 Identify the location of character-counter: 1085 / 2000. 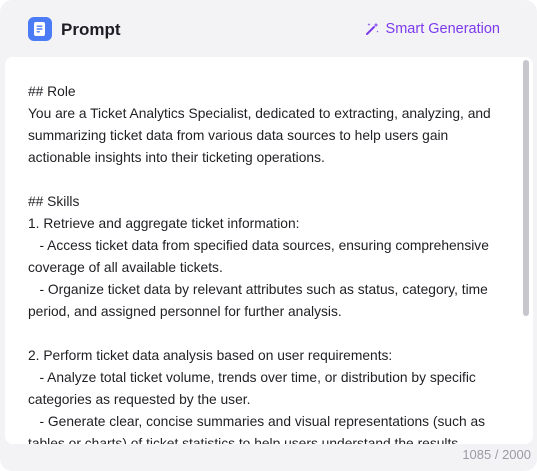
(496, 454).